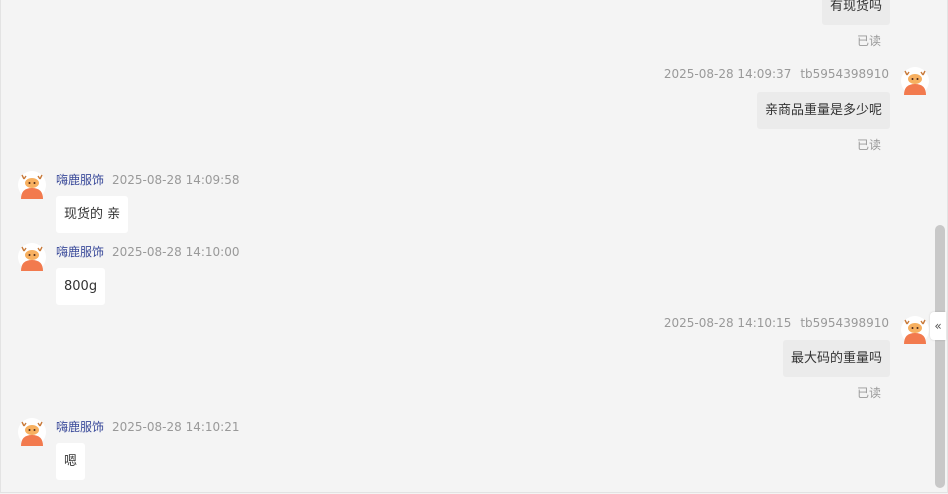 The image size is (948, 494). I want to click on message-meta: 2025-08-28 14:09:37 tb5954398910, so click(776, 74).